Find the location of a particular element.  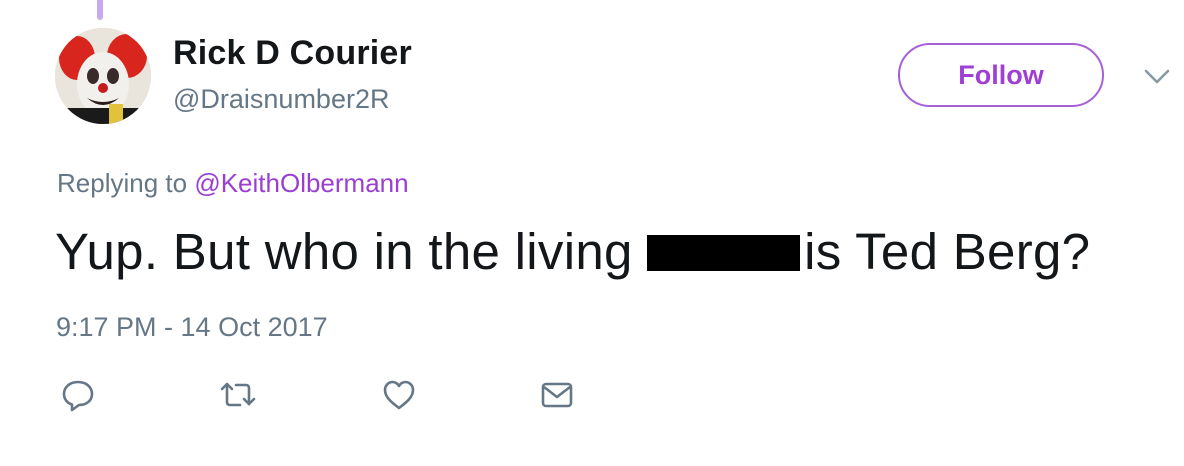

retweet-icon is located at coordinates (238, 395).